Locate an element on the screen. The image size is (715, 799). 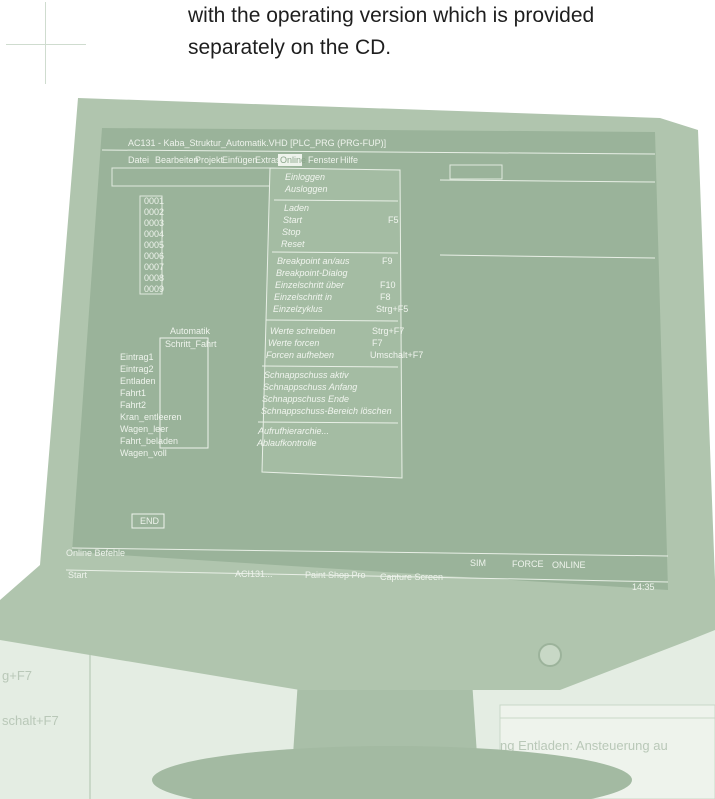
menu-item-stop: Stop is located at coordinates (291, 232).